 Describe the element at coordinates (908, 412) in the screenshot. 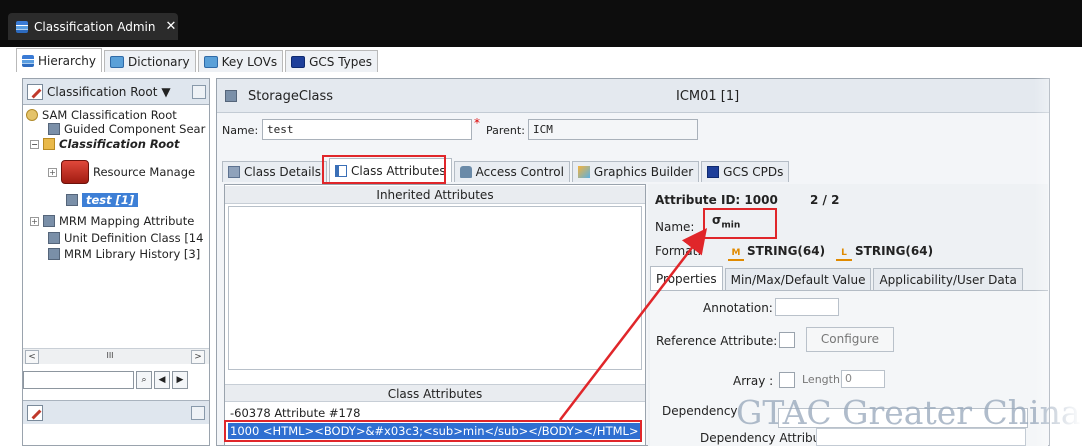

I see `watermark: GTAC Greater China` at that location.